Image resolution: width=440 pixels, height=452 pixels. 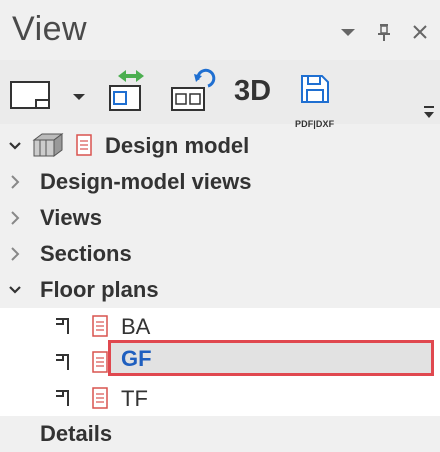 I want to click on panel-title: View, so click(x=50, y=29).